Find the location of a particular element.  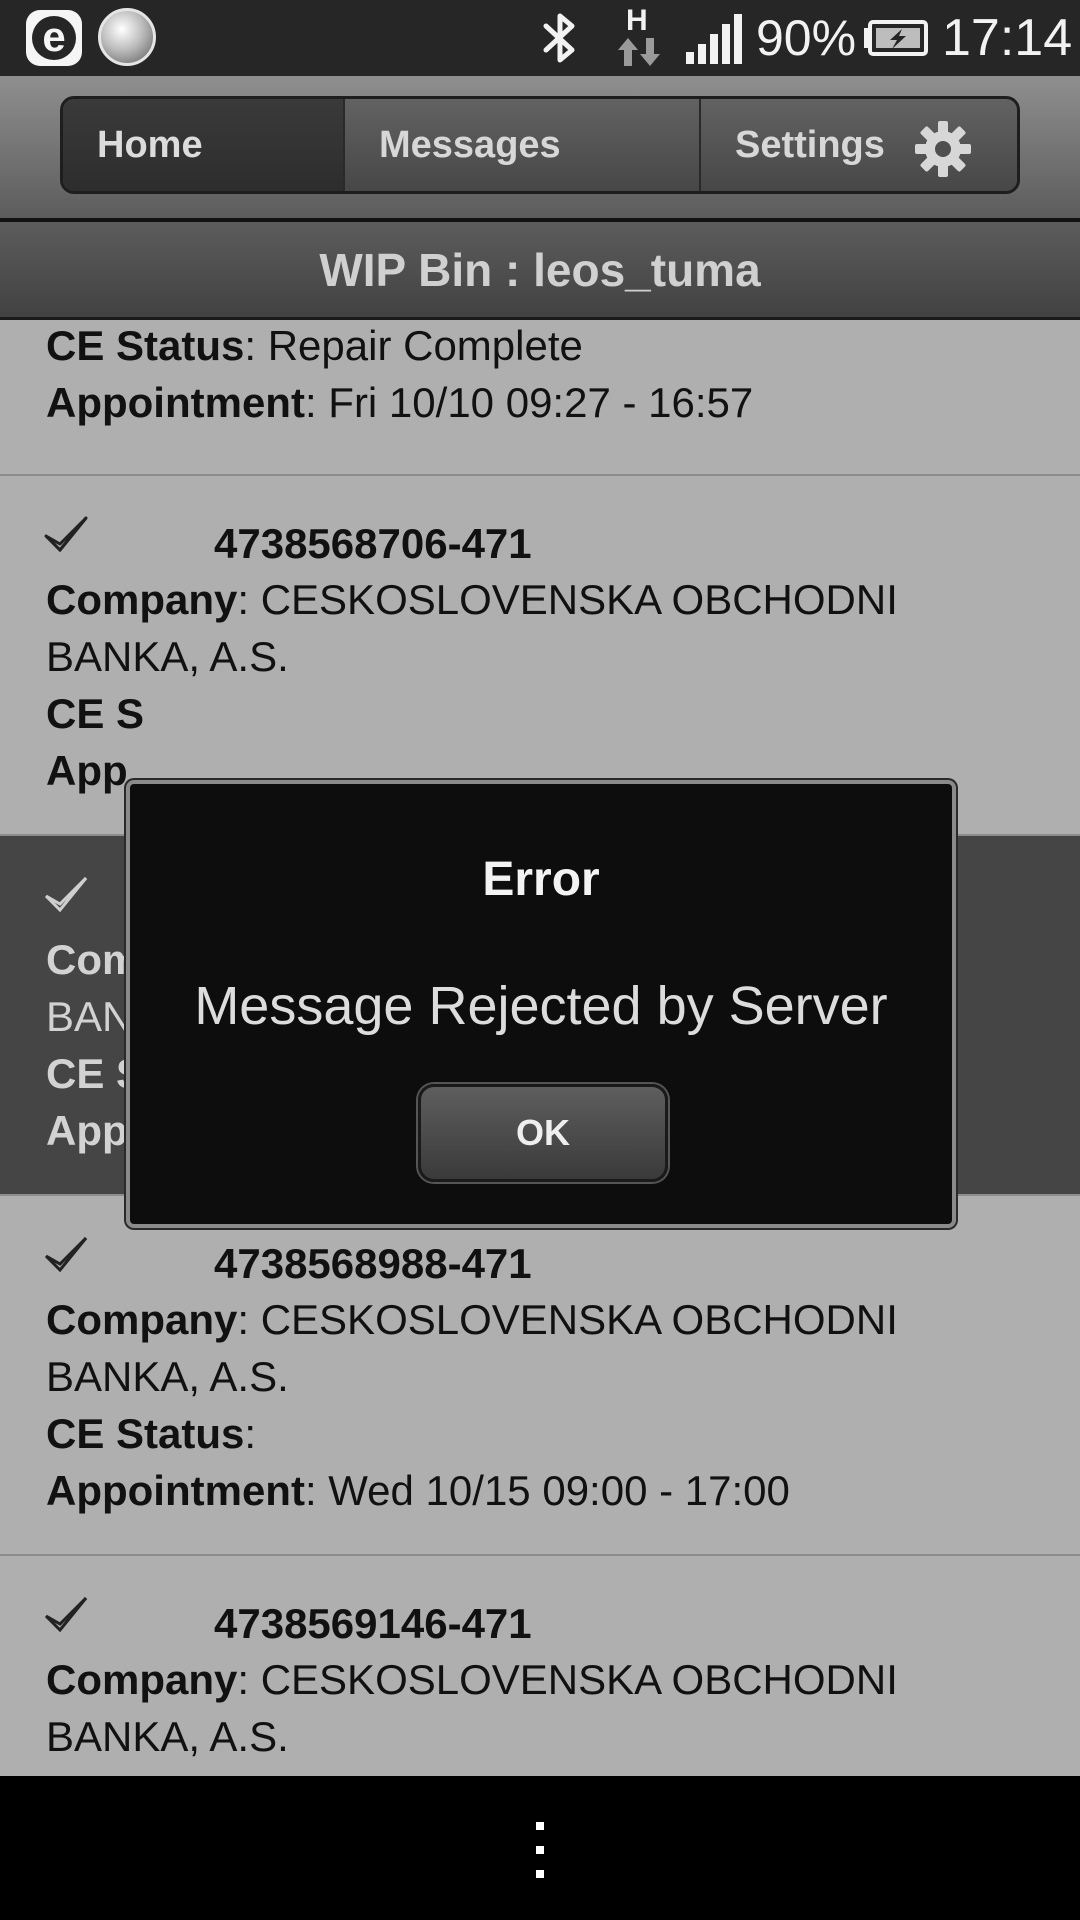

tab-area: Home Messages Settings is located at coordinates (540, 147).